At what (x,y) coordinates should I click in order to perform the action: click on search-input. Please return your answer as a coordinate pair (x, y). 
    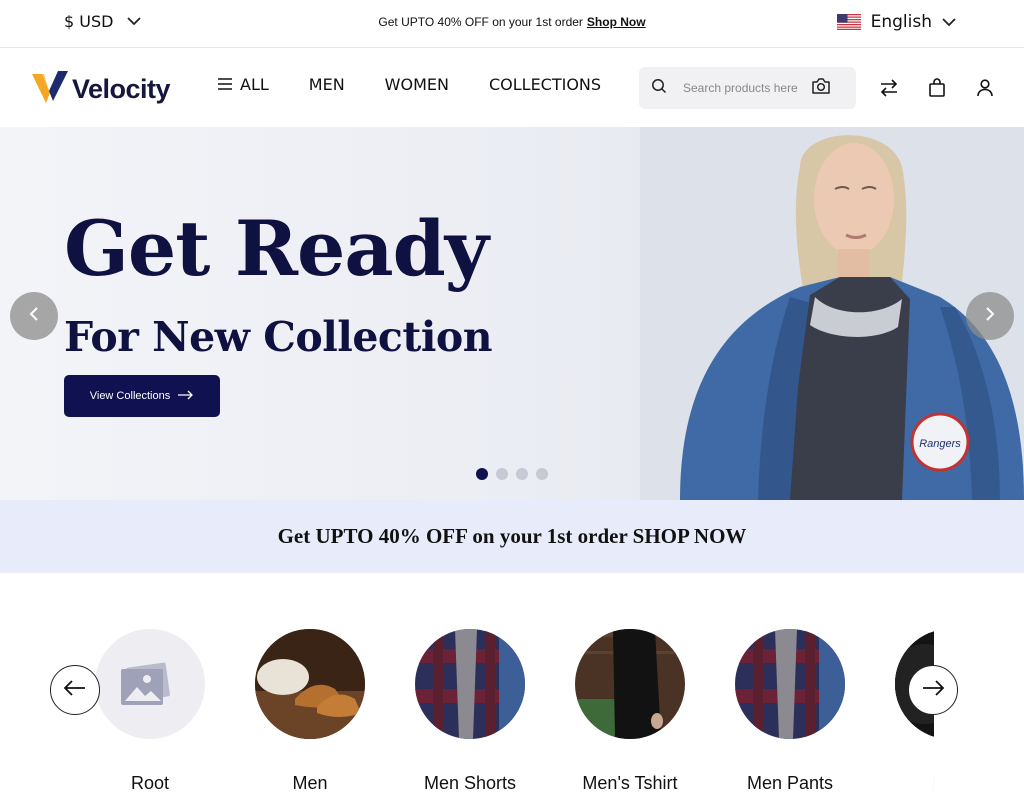
    Looking at the image, I should click on (747, 88).